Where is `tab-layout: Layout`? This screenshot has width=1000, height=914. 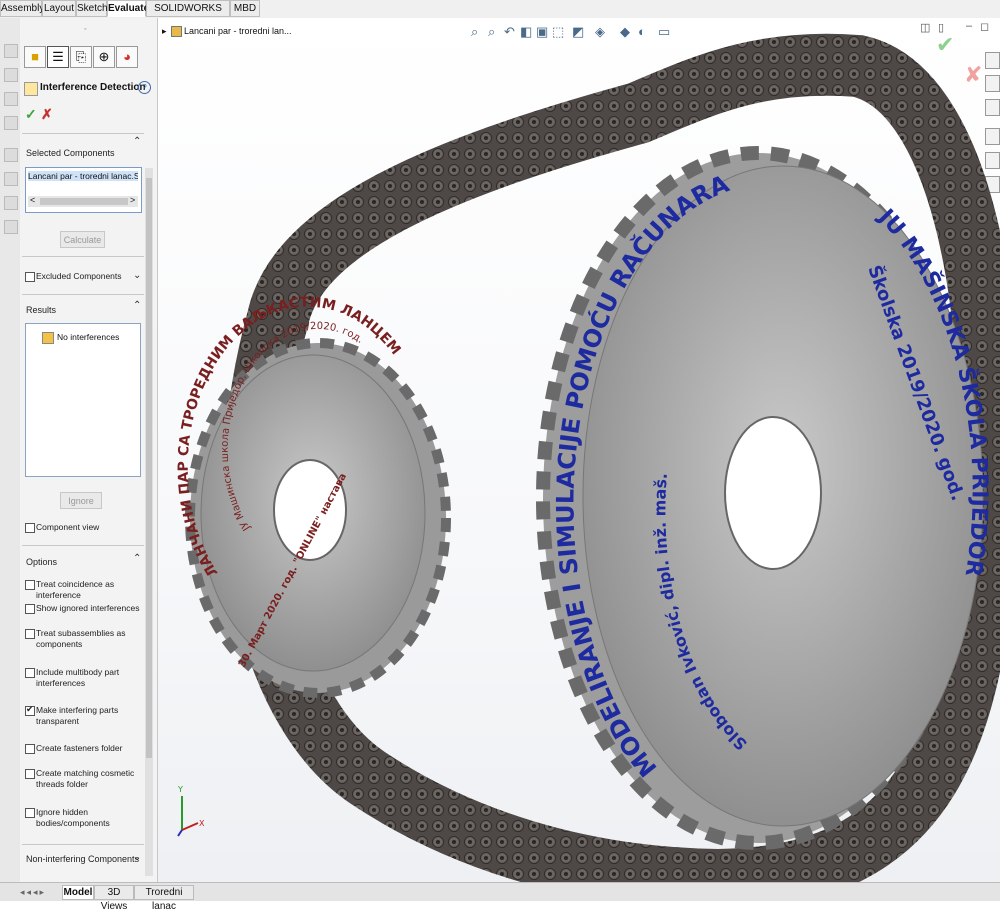
tab-layout: Layout is located at coordinates (59, 8).